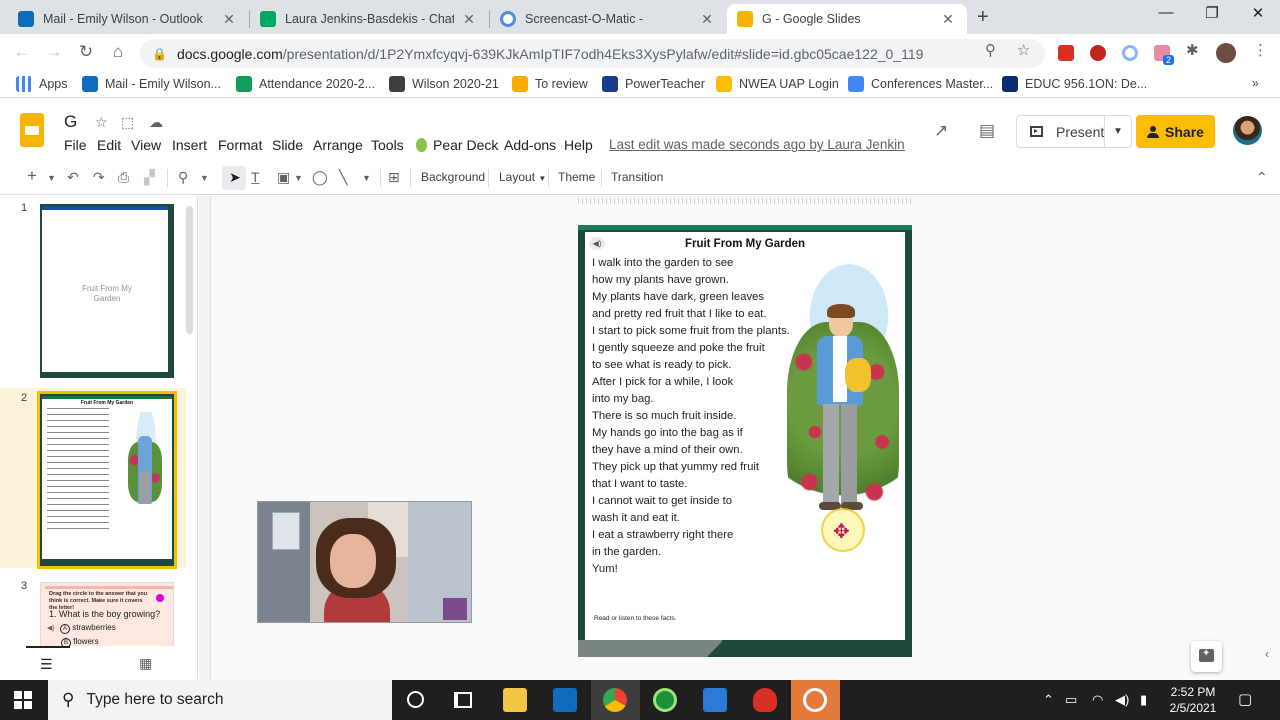  Describe the element at coordinates (1074, 131) in the screenshot. I see `present-button: Present ▼` at that location.